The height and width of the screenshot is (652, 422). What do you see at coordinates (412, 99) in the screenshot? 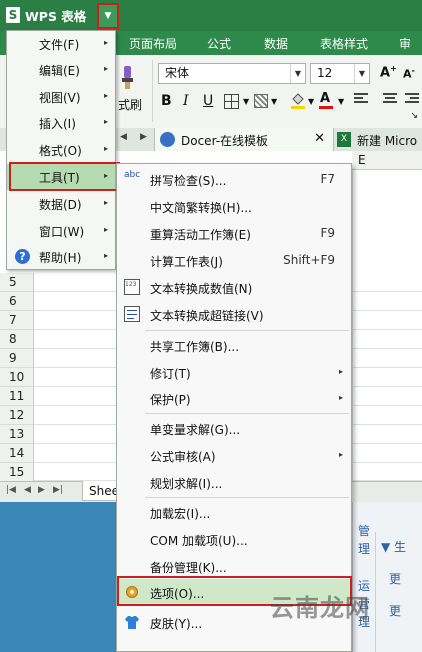
I see `align-right-icon` at bounding box center [412, 99].